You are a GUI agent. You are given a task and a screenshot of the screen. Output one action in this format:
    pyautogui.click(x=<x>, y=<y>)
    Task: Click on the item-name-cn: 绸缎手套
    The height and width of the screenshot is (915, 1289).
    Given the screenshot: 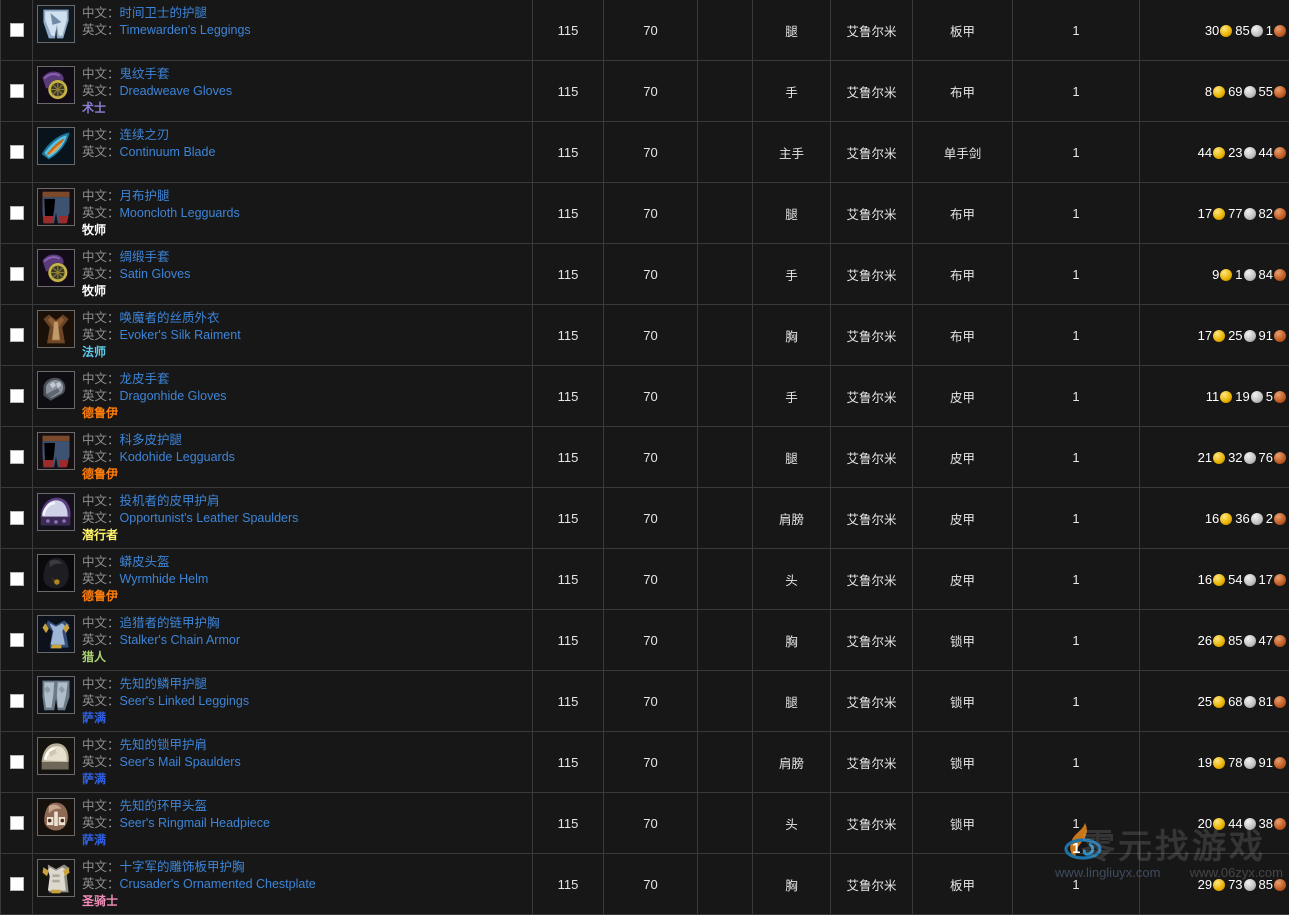 What is the action you would take?
    pyautogui.click(x=145, y=257)
    